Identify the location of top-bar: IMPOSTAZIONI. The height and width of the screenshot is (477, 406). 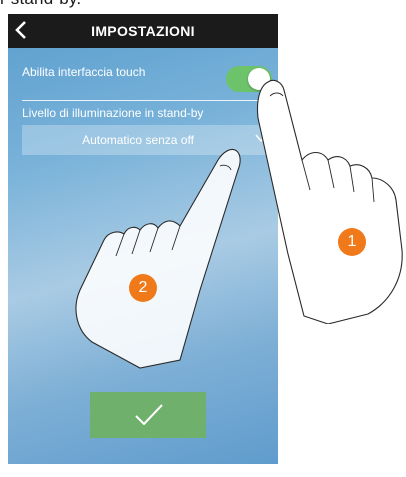
(143, 31).